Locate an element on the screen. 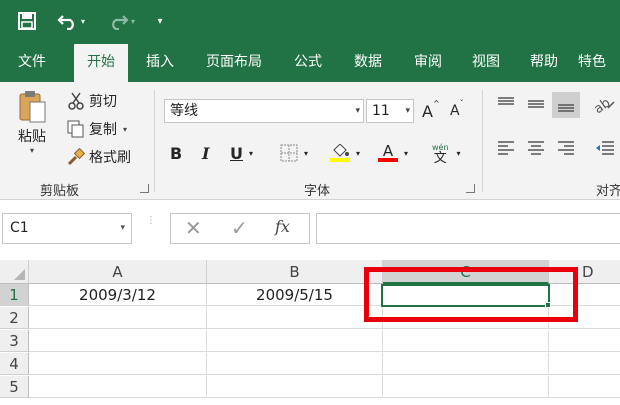 Image resolution: width=620 pixels, height=405 pixels. cell-b4 is located at coordinates (295, 364).